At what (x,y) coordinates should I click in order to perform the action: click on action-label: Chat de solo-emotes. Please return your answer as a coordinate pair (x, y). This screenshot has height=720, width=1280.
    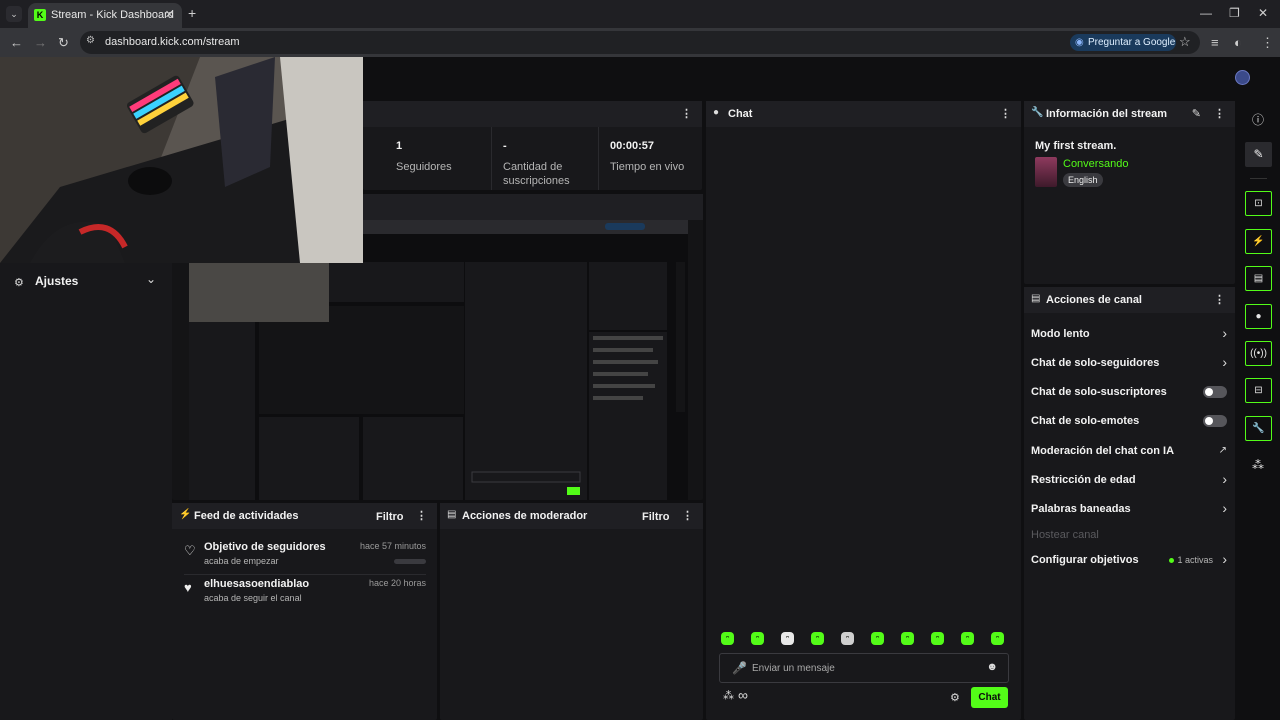
    Looking at the image, I should click on (1085, 421).